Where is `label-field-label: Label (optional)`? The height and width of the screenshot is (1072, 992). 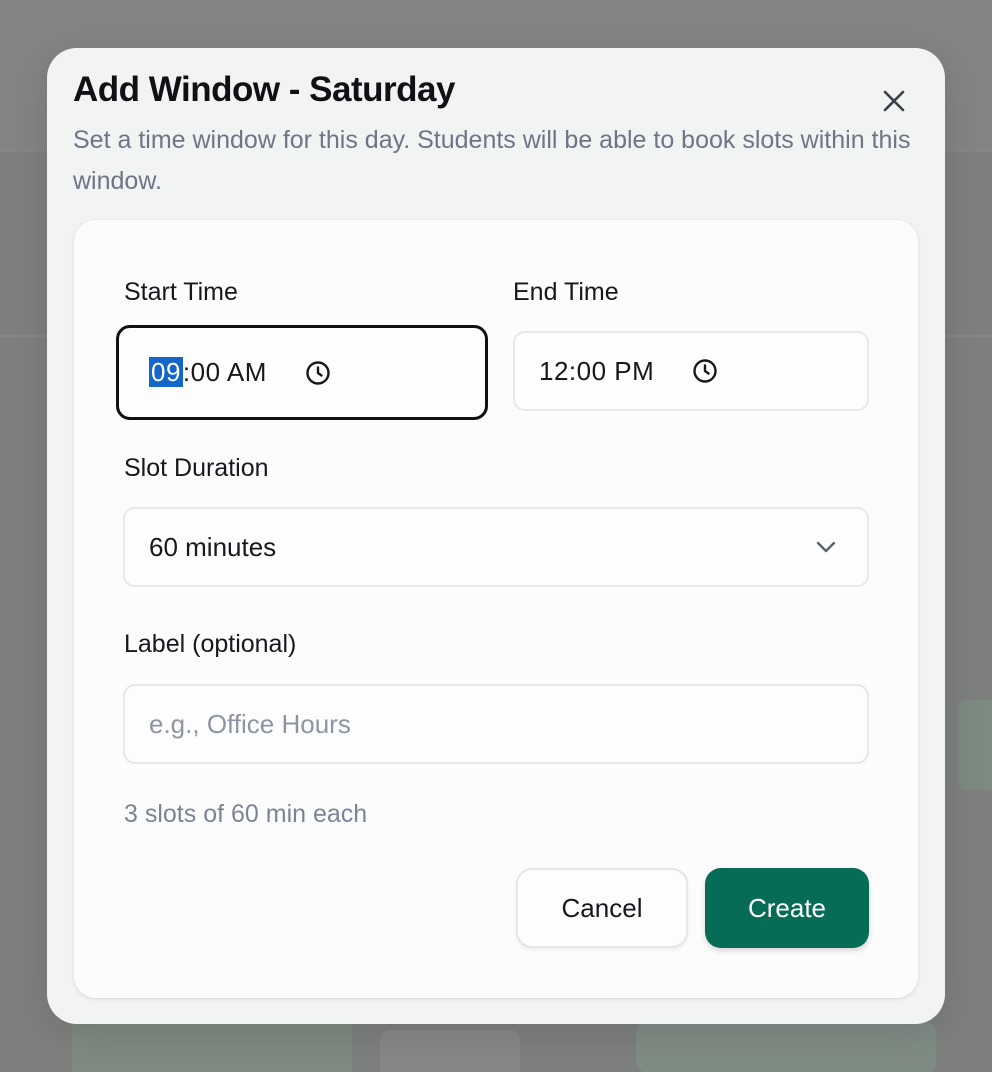 label-field-label: Label (optional) is located at coordinates (210, 644).